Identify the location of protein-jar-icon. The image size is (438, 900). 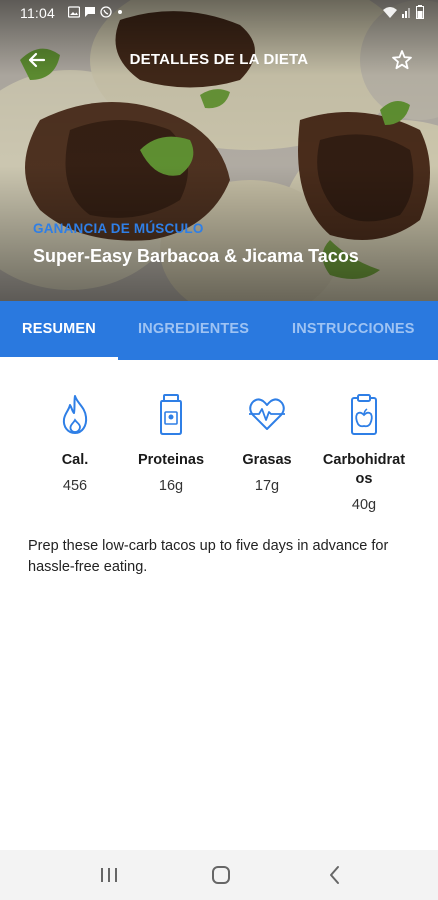
(171, 414).